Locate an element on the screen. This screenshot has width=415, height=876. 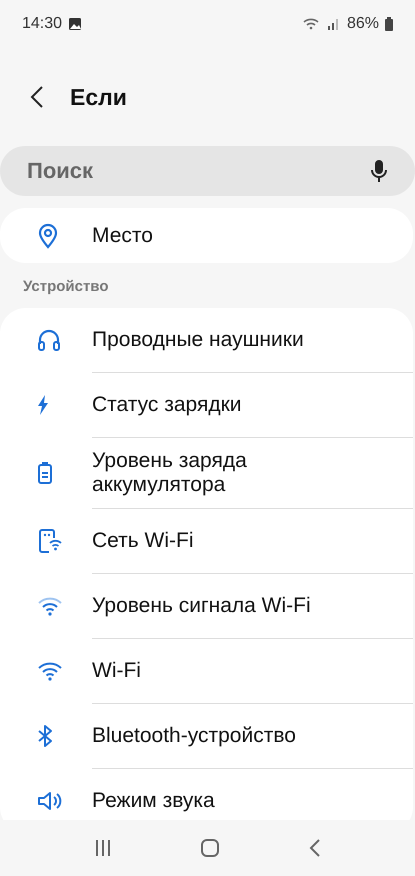
section-header: Устройство is located at coordinates (66, 287).